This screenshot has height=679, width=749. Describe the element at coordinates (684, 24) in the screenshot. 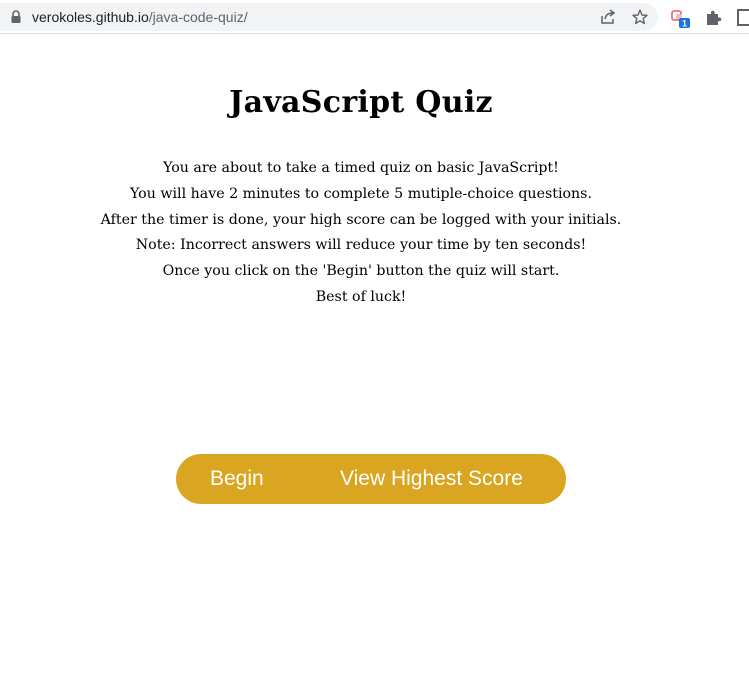

I see `extension-badge-count: 1` at that location.